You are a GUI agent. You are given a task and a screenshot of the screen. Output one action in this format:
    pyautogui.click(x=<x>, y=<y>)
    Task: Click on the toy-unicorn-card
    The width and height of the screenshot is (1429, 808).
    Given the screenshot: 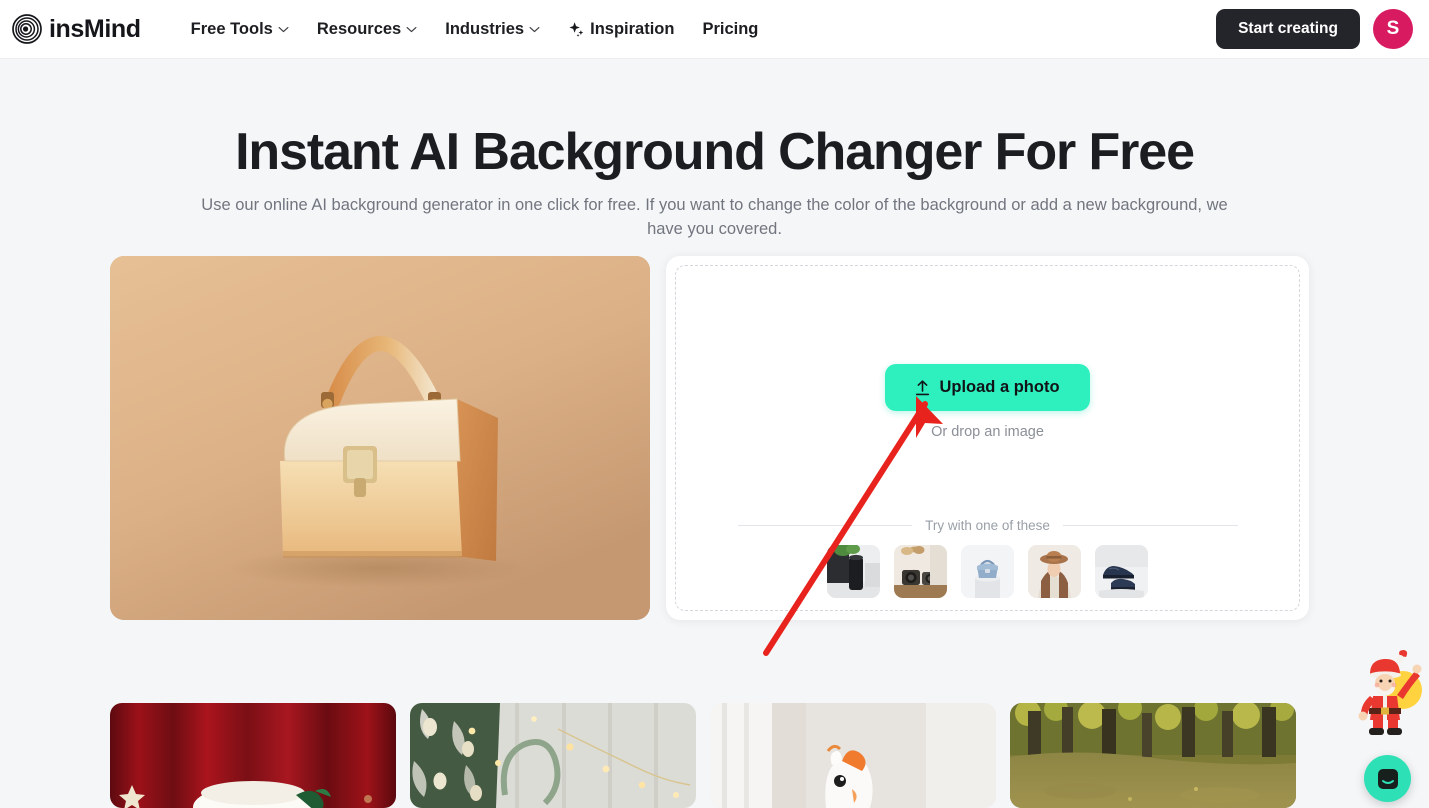 What is the action you would take?
    pyautogui.click(x=853, y=755)
    